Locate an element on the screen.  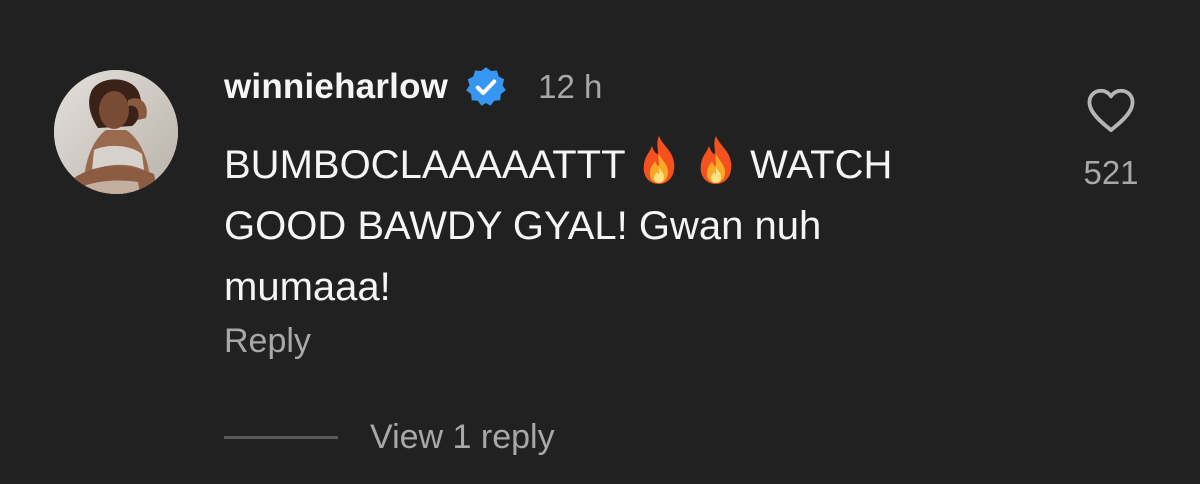
avatar is located at coordinates (116, 132).